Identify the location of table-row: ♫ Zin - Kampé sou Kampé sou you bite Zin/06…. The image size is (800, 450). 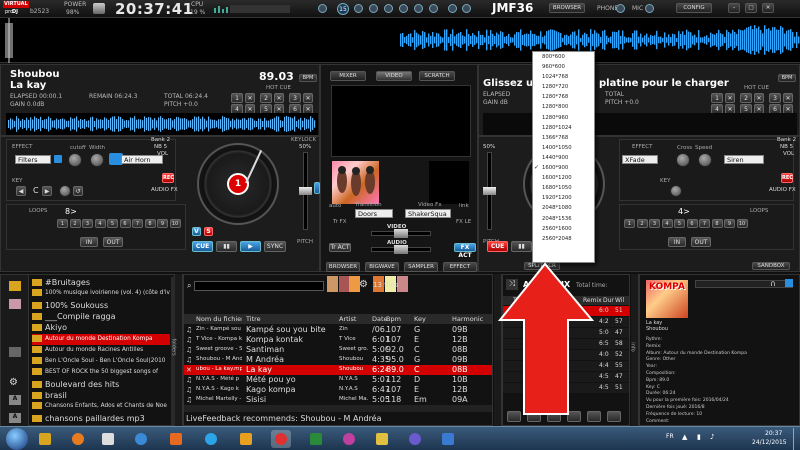
(338, 330).